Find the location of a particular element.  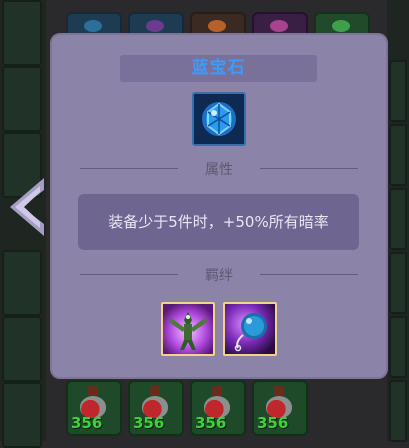

bomb-icon is located at coordinates (250, 329).